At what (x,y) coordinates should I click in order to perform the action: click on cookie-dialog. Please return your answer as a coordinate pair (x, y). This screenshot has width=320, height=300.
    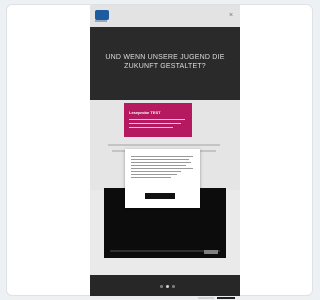
    Looking at the image, I should click on (162, 178).